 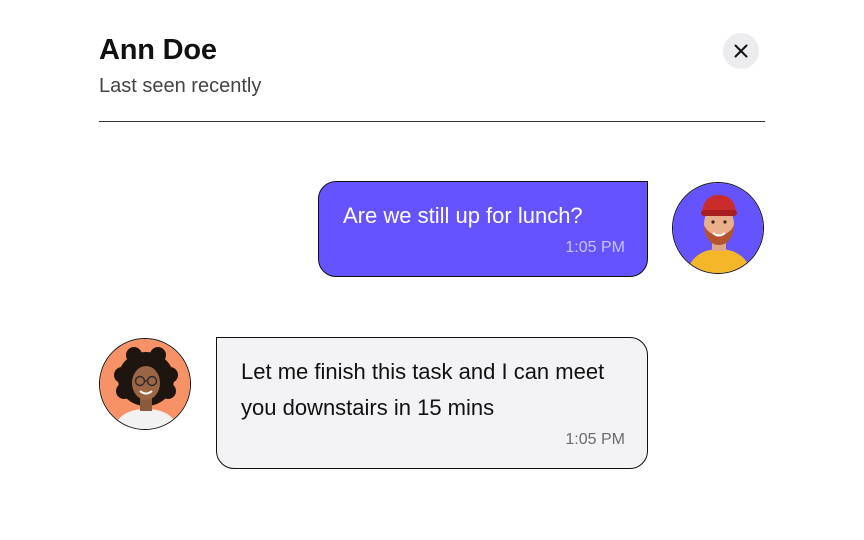 I want to click on close-button, so click(x=741, y=51).